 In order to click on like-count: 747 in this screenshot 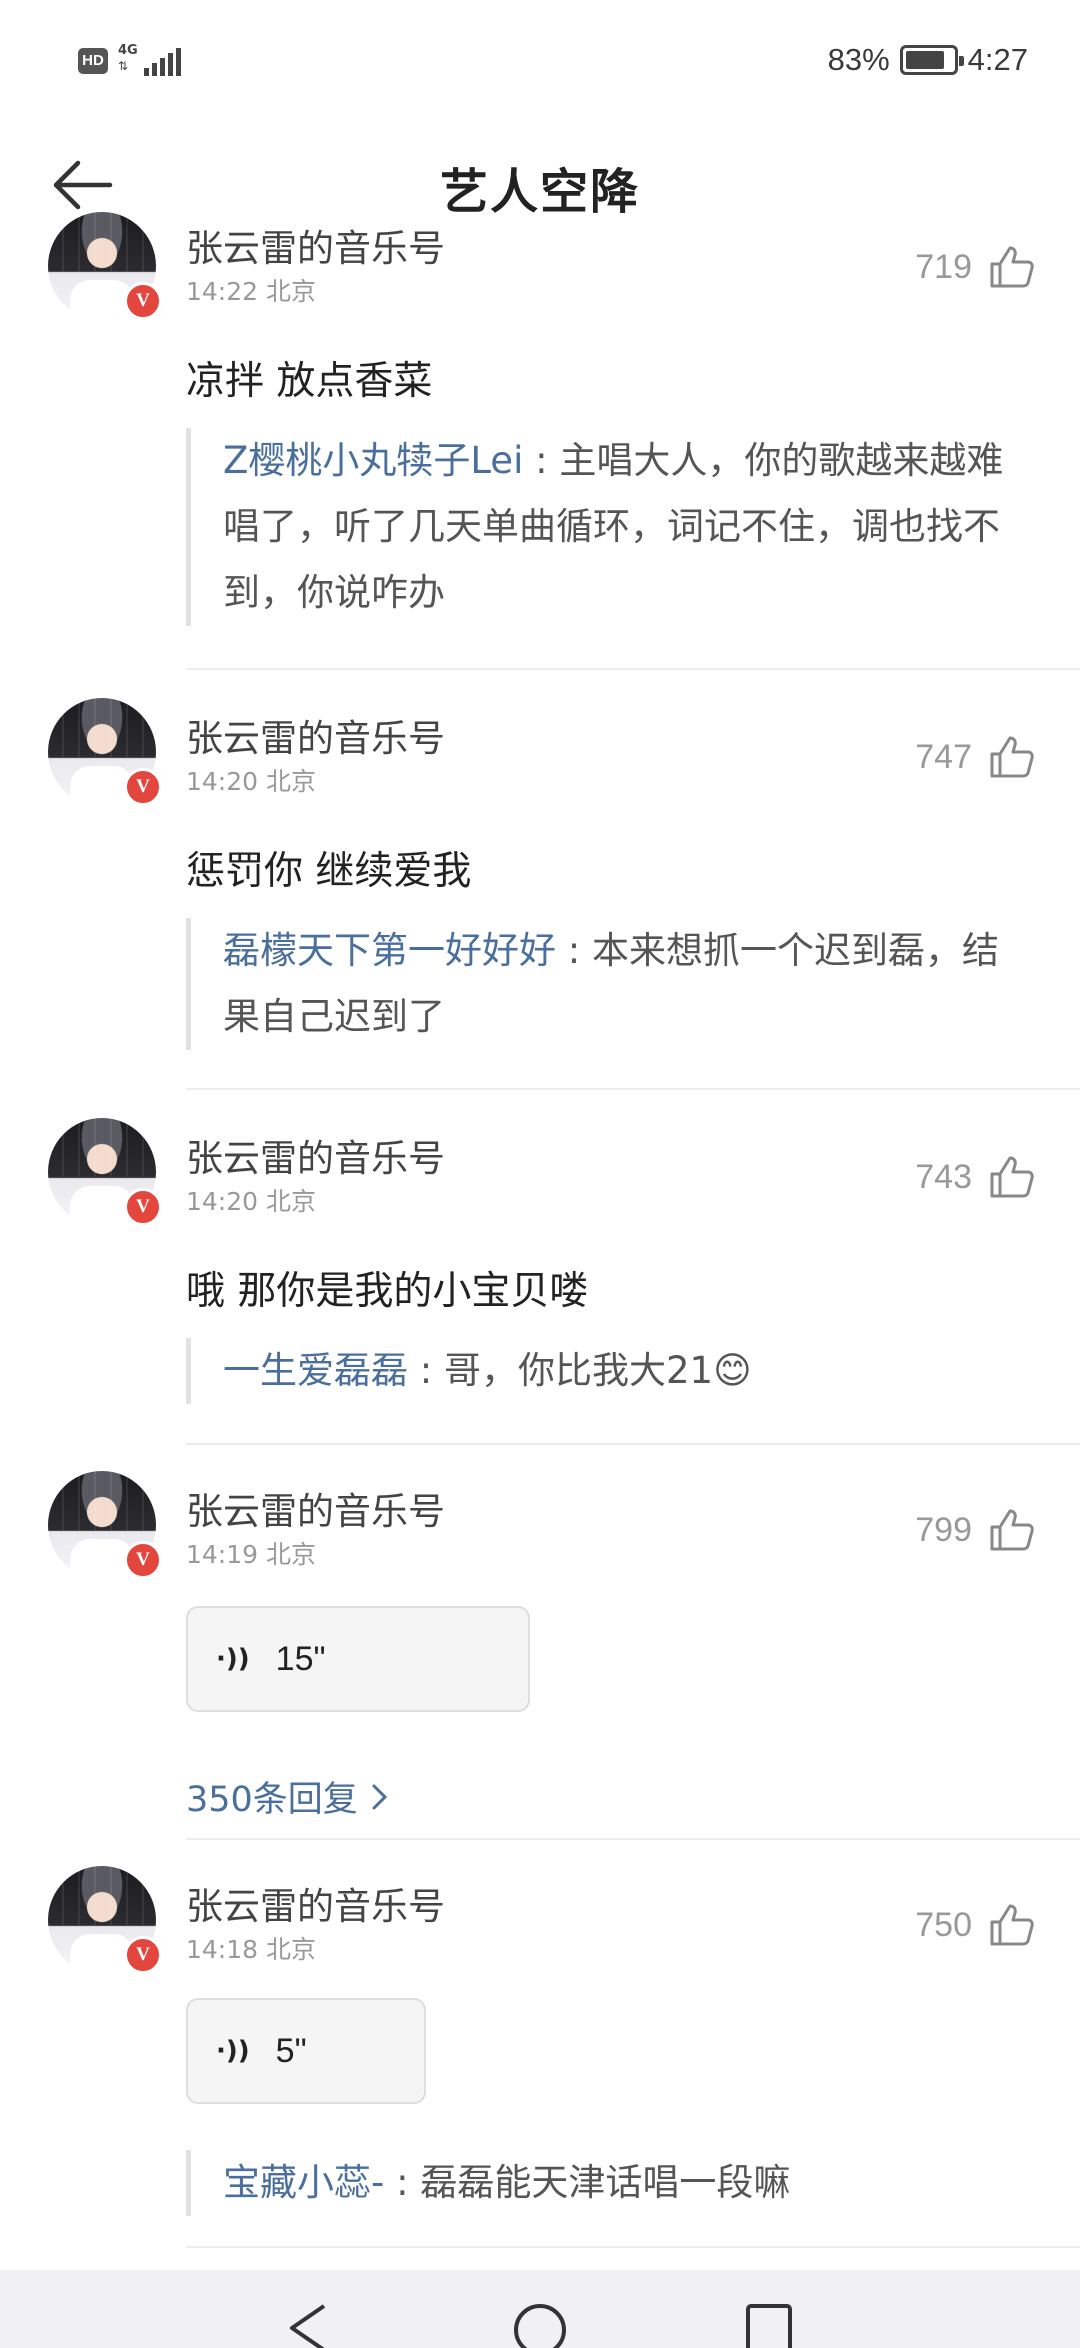, I will do `click(943, 756)`.